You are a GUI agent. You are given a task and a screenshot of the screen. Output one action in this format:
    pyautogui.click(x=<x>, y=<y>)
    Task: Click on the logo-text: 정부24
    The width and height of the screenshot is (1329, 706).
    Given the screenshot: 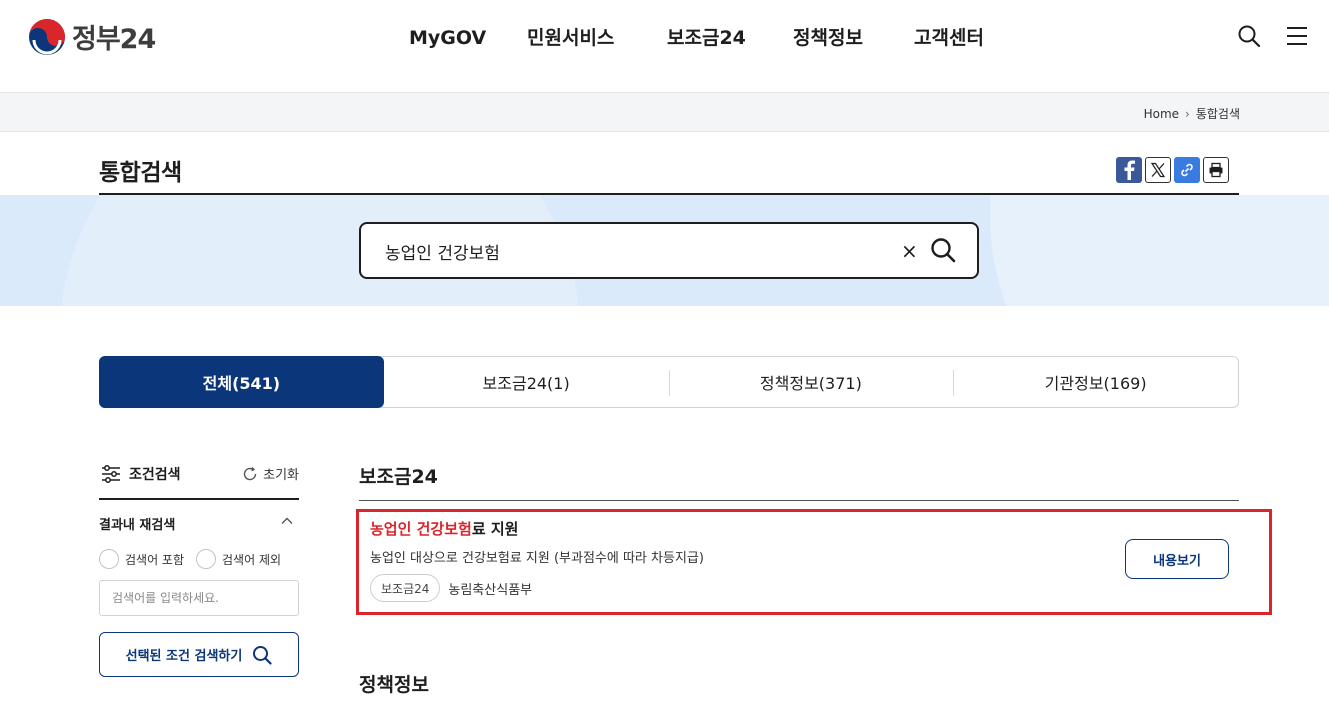 What is the action you would take?
    pyautogui.click(x=114, y=39)
    